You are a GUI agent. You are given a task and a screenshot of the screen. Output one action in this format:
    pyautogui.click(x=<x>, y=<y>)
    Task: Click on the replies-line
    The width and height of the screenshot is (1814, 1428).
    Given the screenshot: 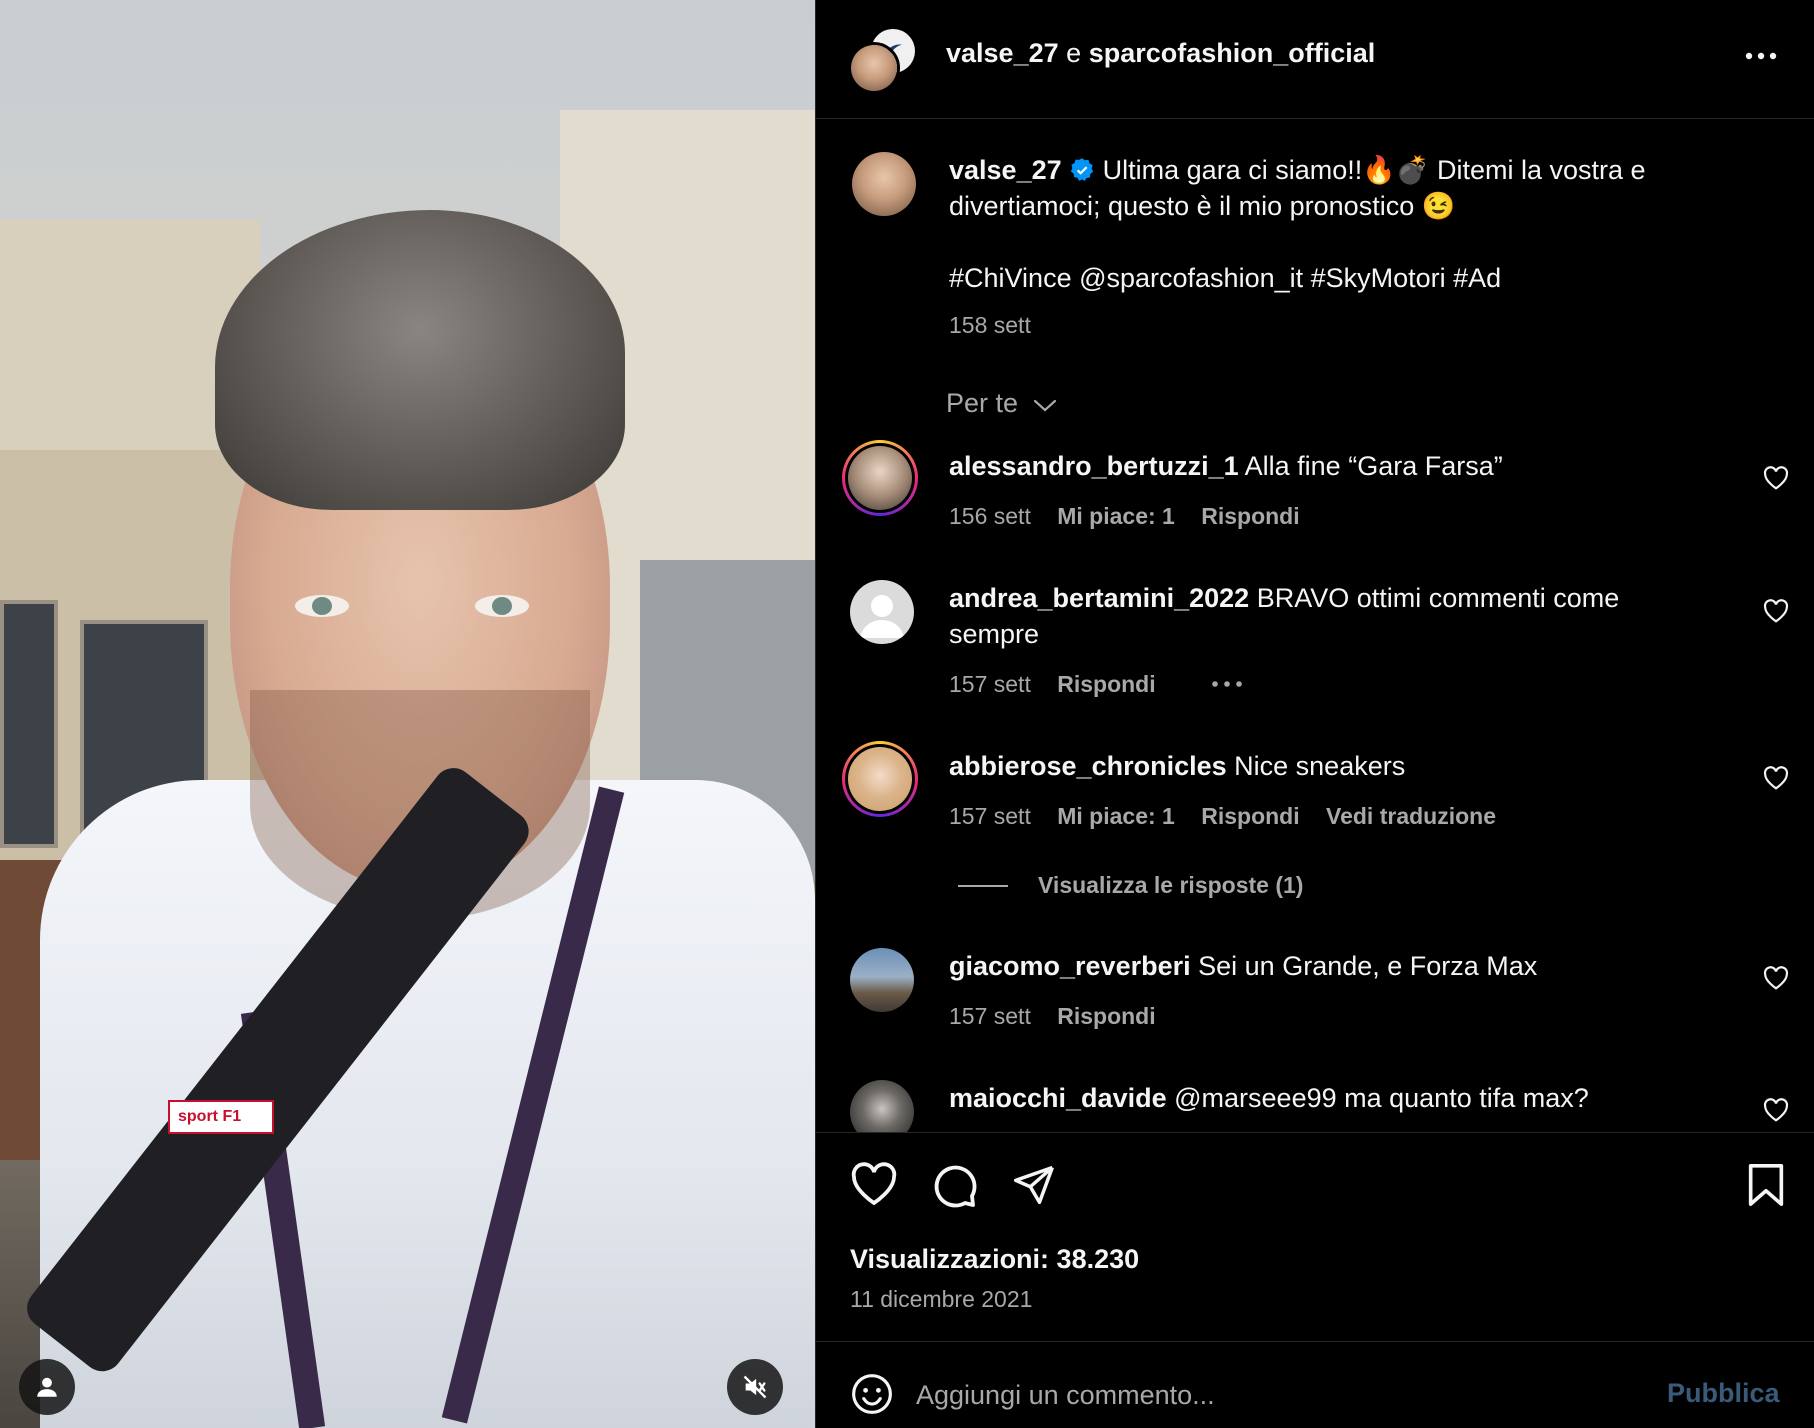 What is the action you would take?
    pyautogui.click(x=983, y=886)
    